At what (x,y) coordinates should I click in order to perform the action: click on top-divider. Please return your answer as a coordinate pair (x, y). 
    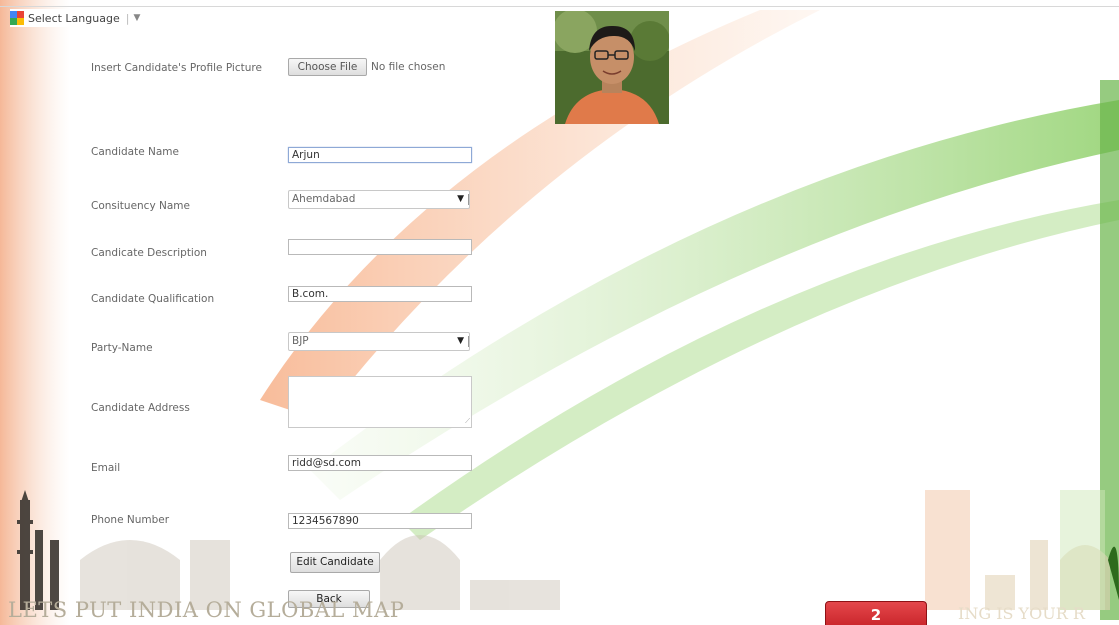
    Looking at the image, I should click on (559, 6).